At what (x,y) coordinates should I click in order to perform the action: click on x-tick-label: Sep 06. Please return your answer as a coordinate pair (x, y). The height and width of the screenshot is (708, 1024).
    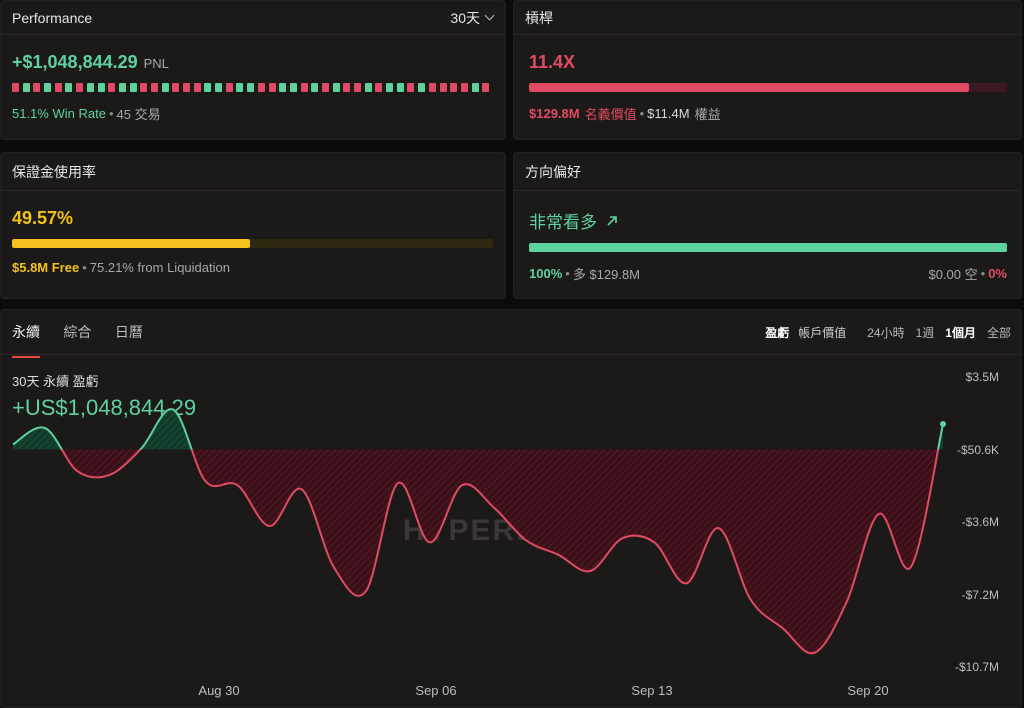
    Looking at the image, I should click on (436, 690).